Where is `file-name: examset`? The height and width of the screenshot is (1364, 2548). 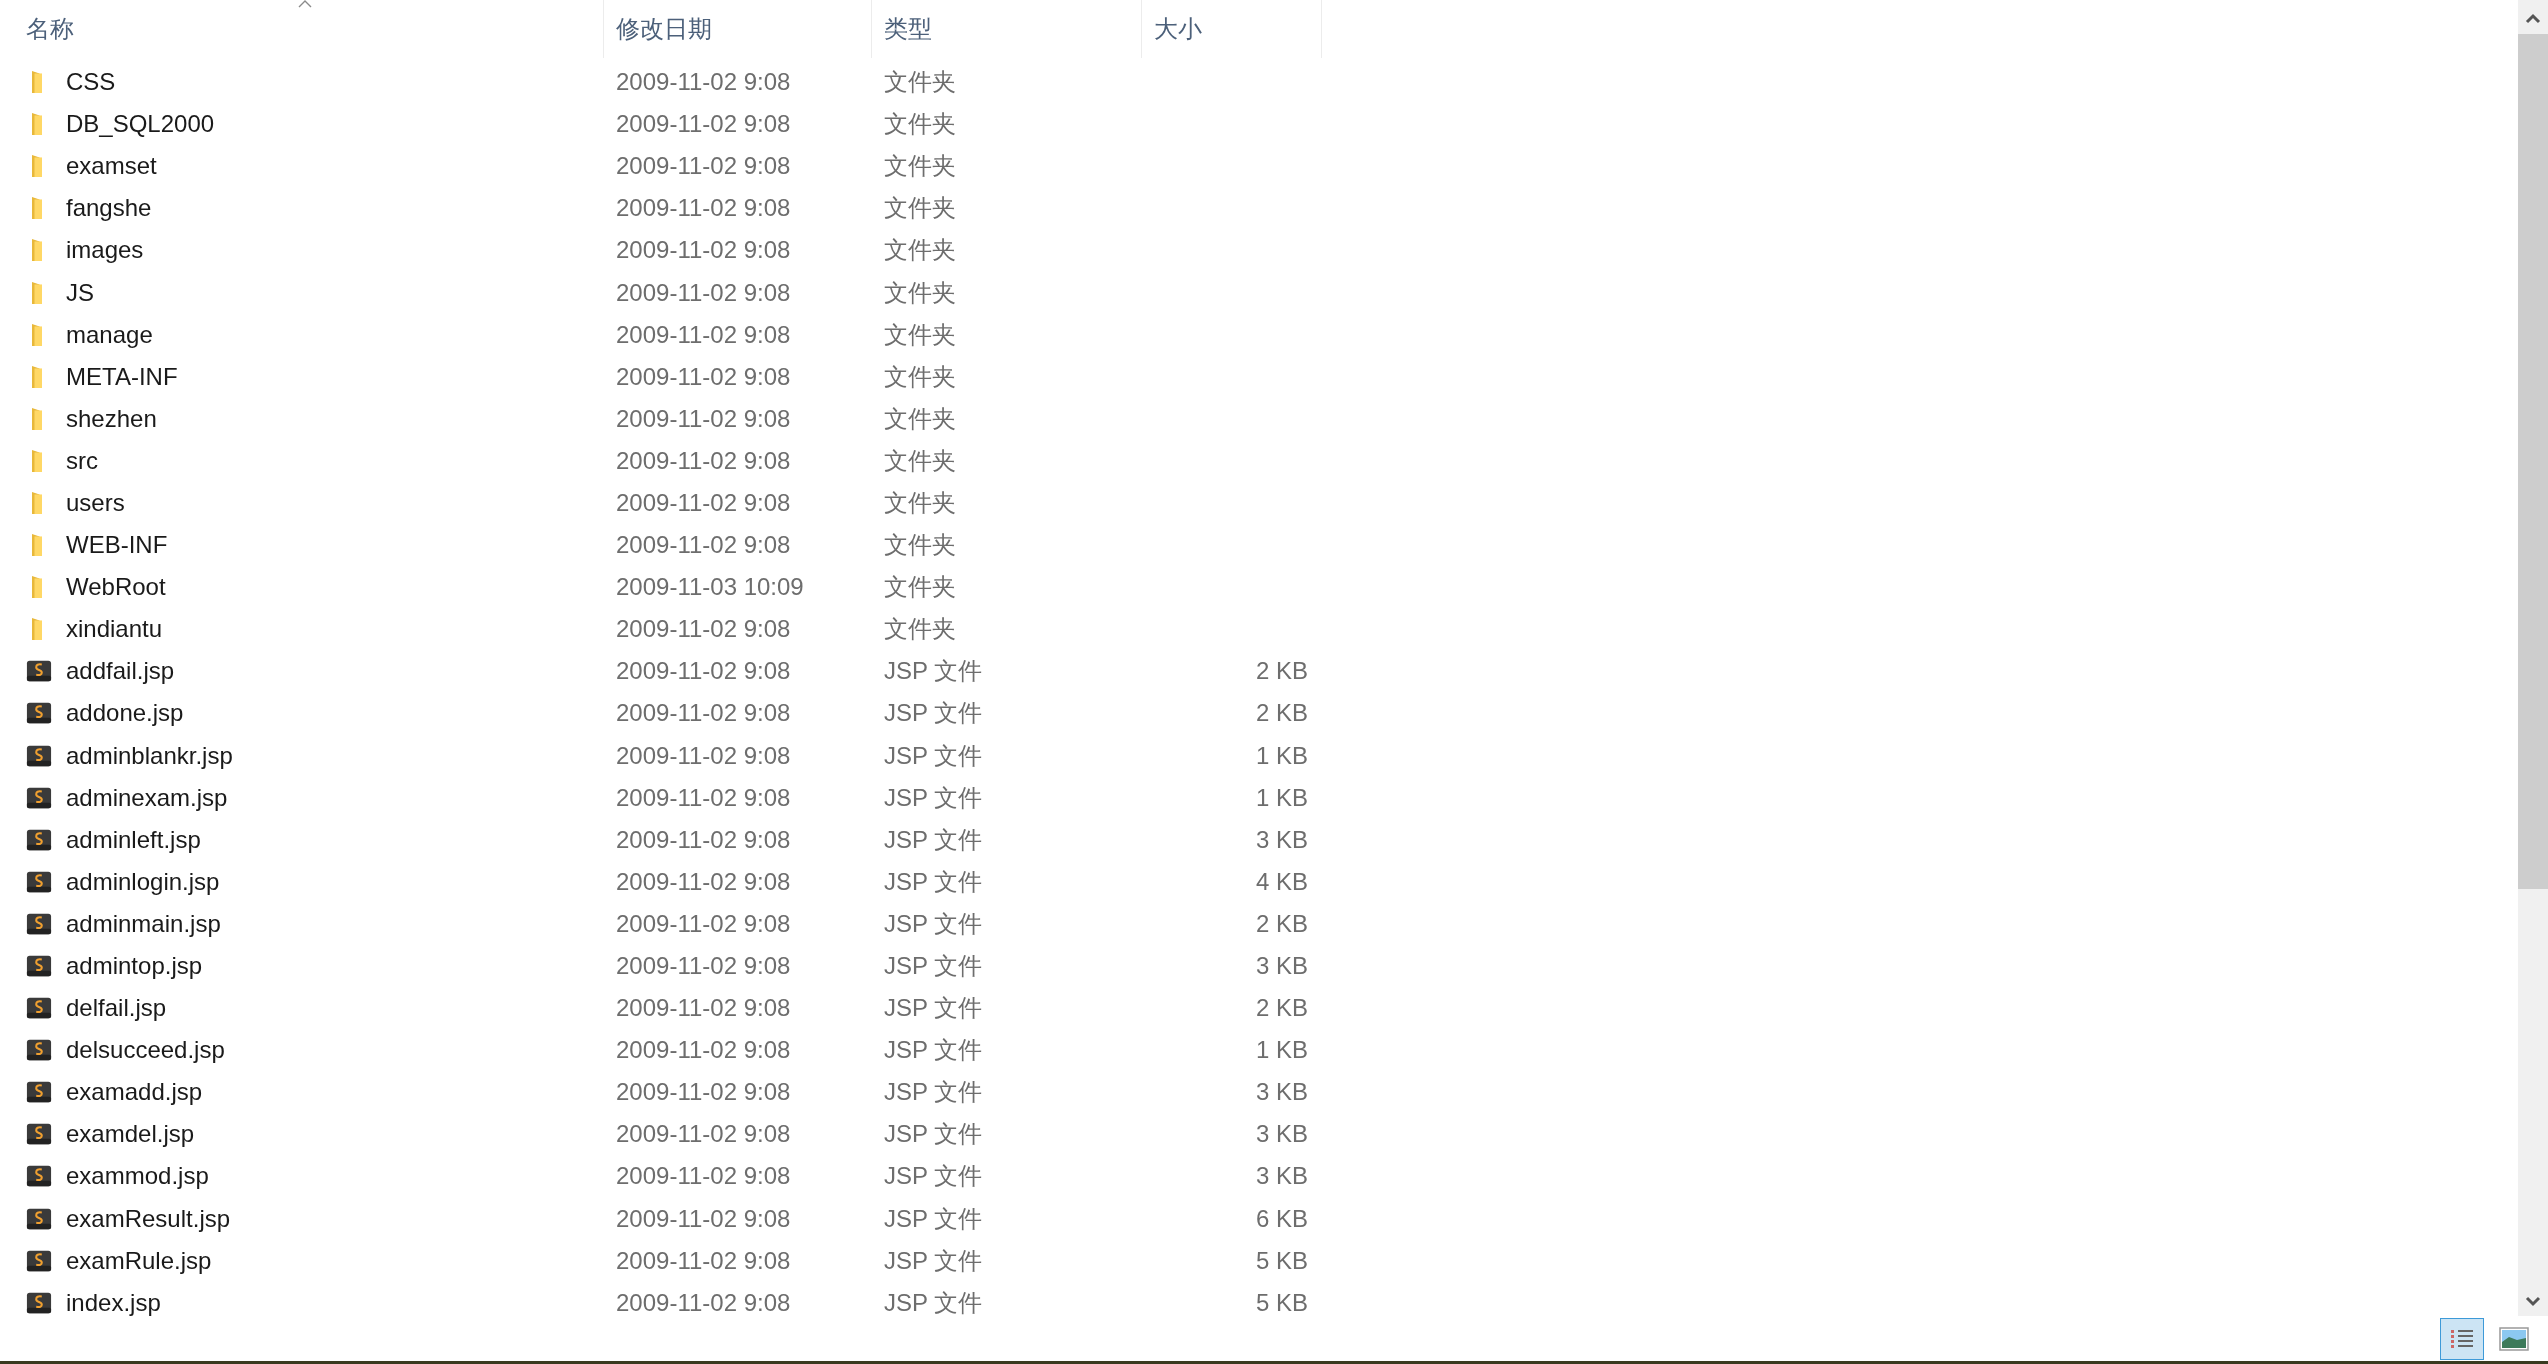
file-name: examset is located at coordinates (111, 166).